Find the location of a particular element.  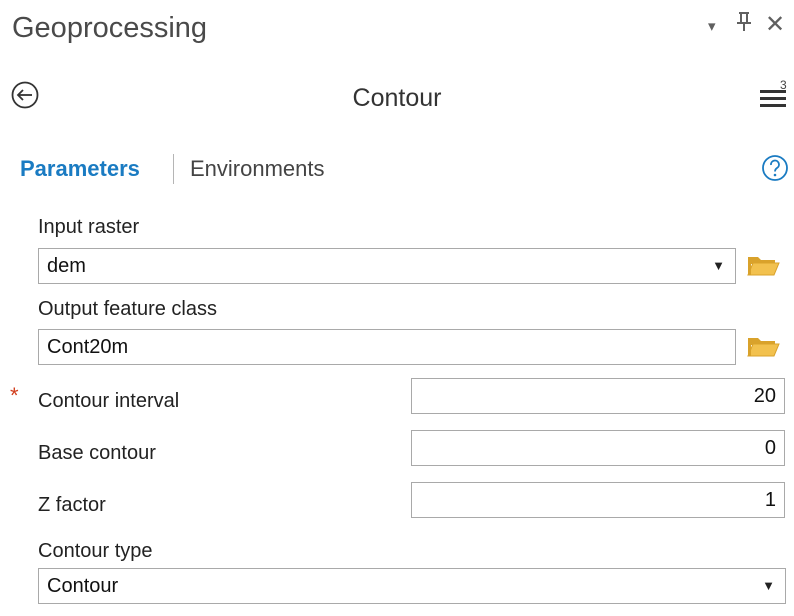

tool-header: Contour 3 is located at coordinates (397, 98).